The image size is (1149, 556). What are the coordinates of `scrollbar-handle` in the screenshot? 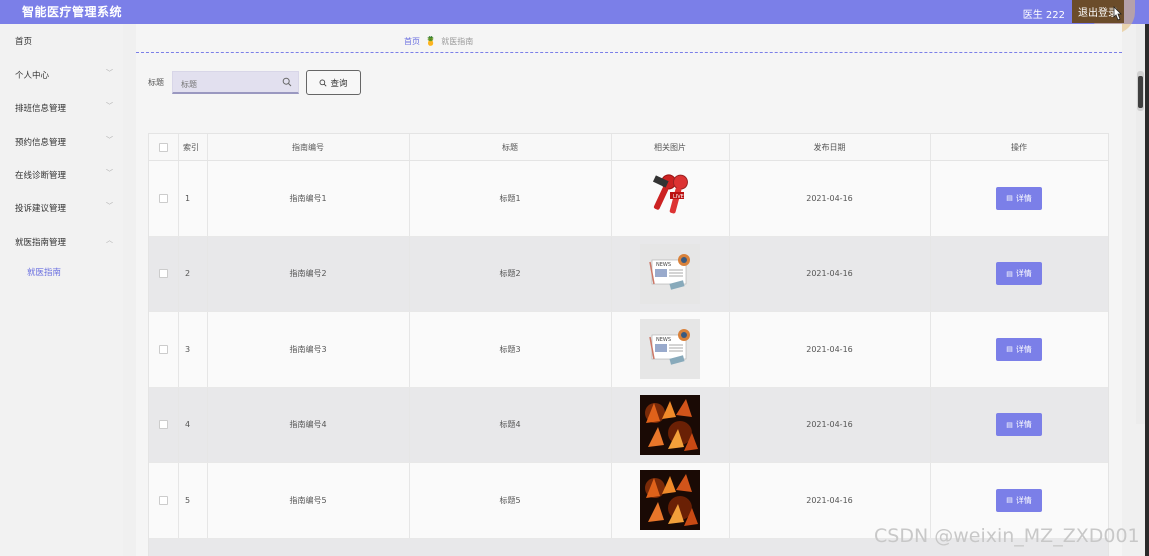 It's located at (1140, 92).